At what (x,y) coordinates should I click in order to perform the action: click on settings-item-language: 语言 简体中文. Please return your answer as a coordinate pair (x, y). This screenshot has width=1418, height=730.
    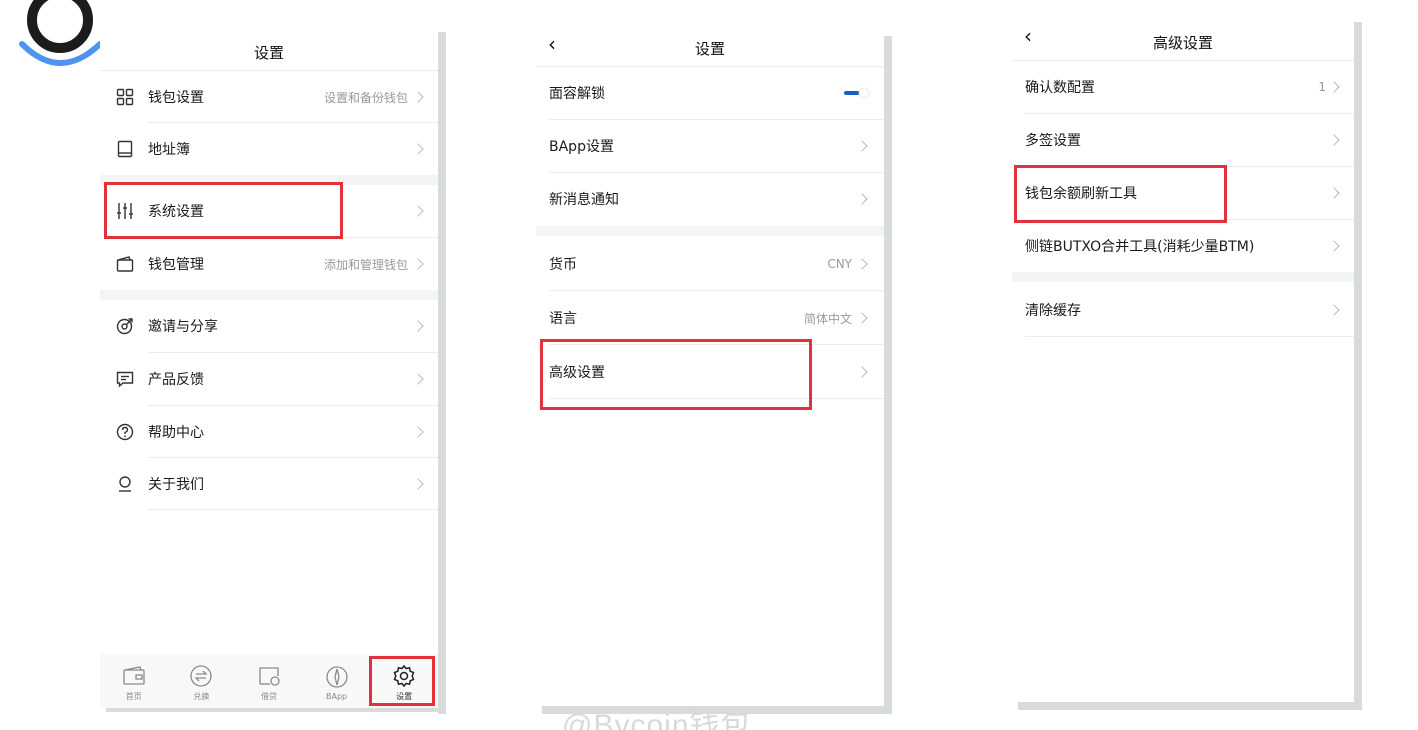
    Looking at the image, I should click on (710, 318).